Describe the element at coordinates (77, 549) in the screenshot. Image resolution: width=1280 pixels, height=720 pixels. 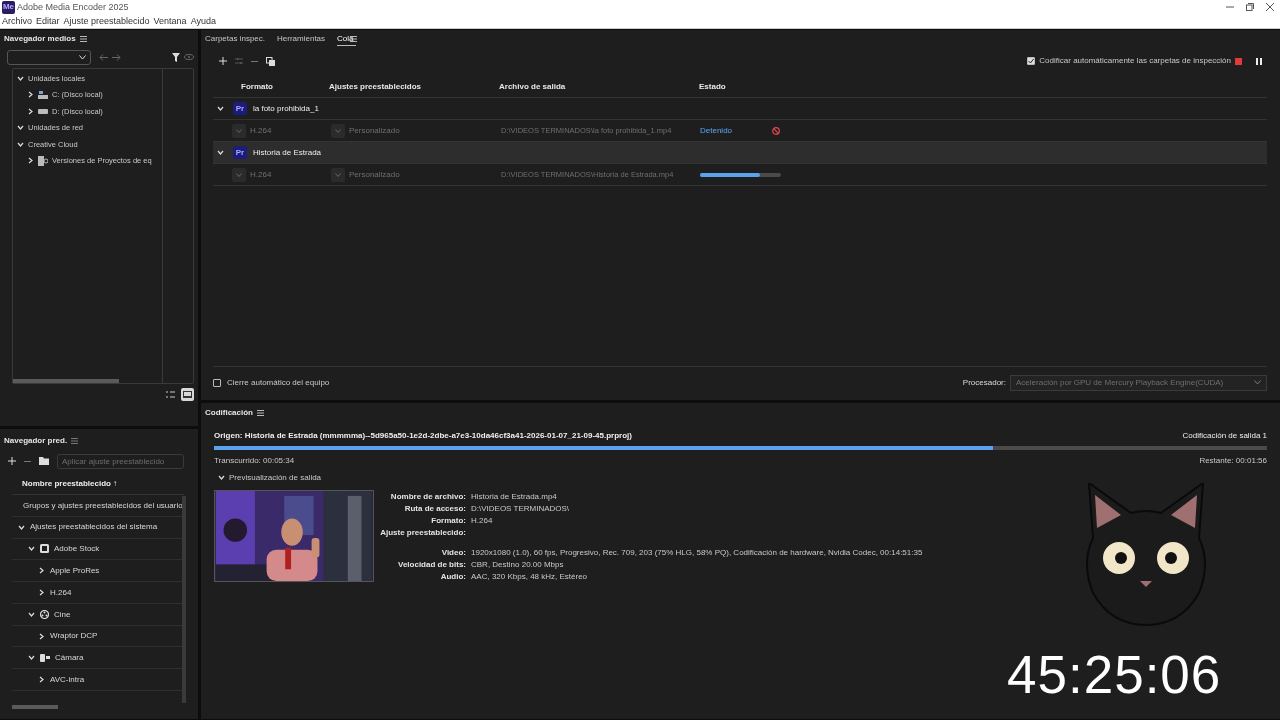
I see `tree-item-label: Adobe Stock` at that location.